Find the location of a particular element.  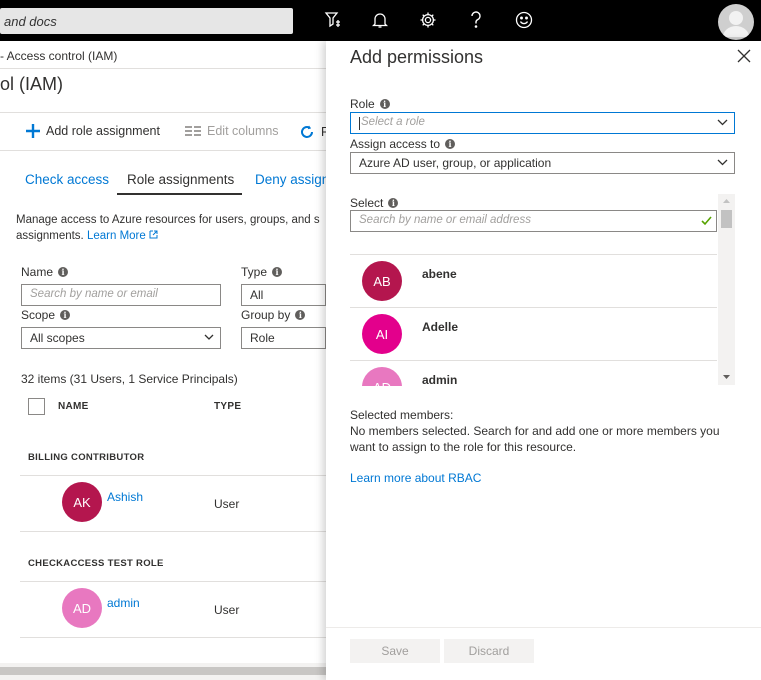

tab-deny-assignments: Deny assign is located at coordinates (292, 179).